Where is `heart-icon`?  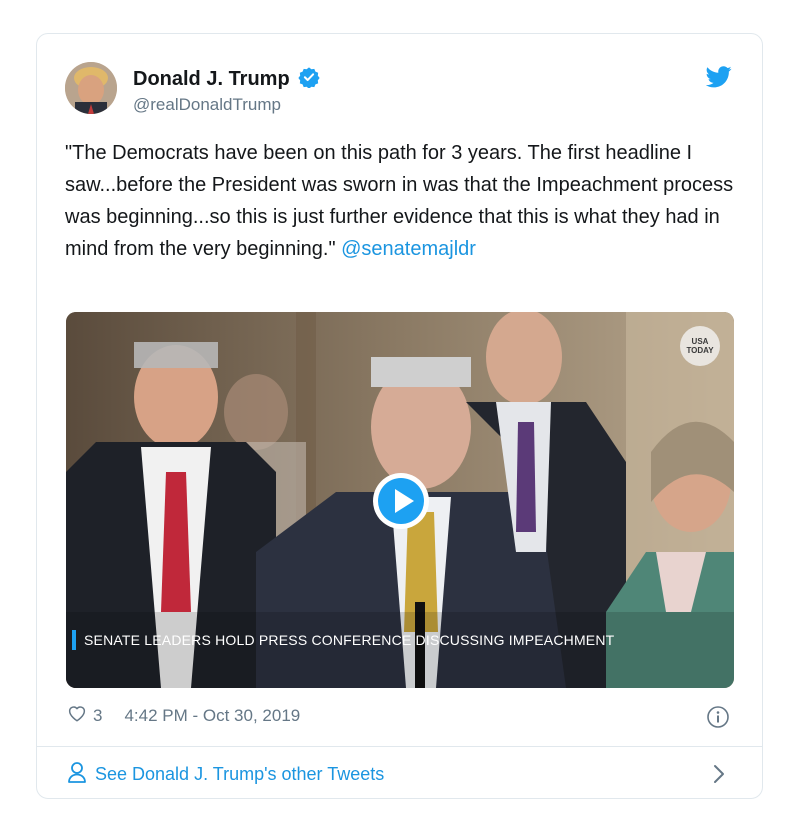 heart-icon is located at coordinates (77, 715).